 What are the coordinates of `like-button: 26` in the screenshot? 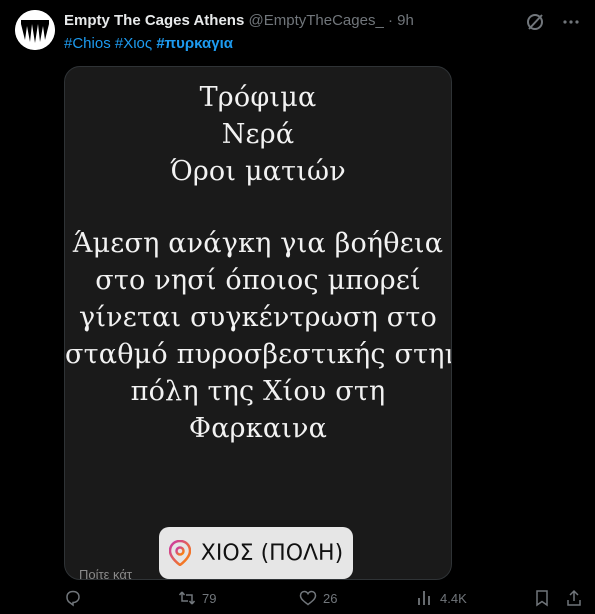 It's located at (318, 598).